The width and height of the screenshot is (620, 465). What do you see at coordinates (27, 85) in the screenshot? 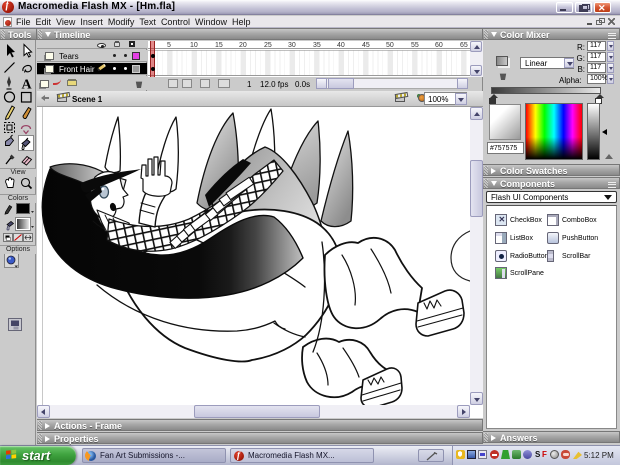
I see `svg-text: A` at bounding box center [27, 85].